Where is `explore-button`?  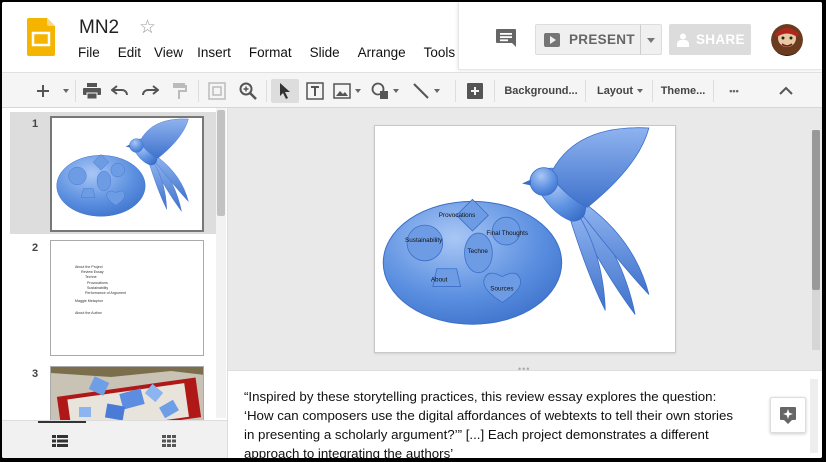
explore-button is located at coordinates (788, 415).